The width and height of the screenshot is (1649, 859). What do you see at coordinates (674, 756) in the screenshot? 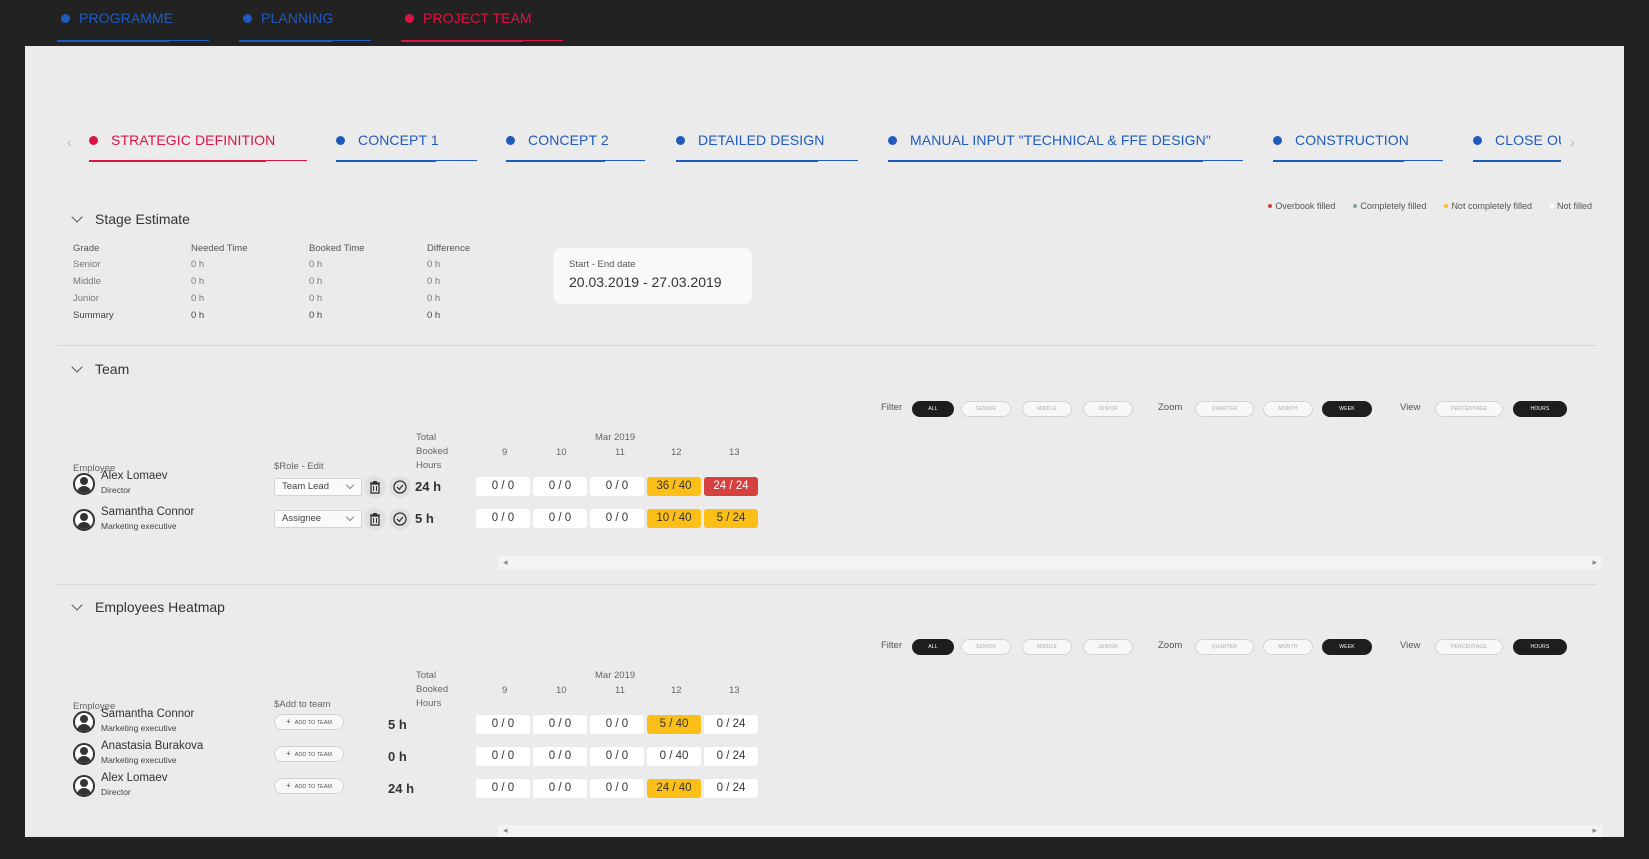
I see `week-cell: 0 / 40` at bounding box center [674, 756].